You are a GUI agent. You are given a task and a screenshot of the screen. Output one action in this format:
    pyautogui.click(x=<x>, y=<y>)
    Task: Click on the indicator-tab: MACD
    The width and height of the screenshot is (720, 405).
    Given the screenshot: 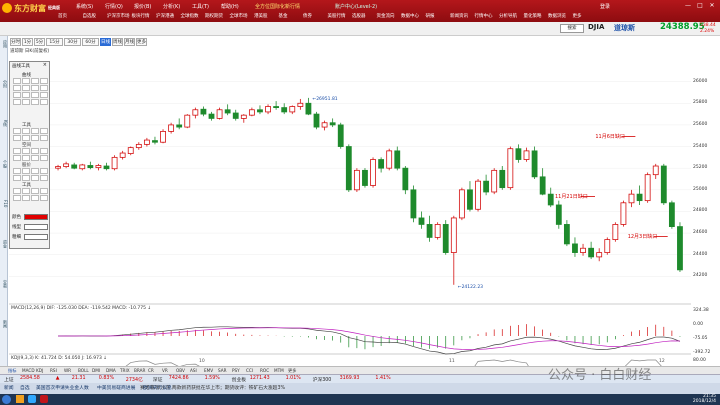 What is the action you would take?
    pyautogui.click(x=28, y=370)
    